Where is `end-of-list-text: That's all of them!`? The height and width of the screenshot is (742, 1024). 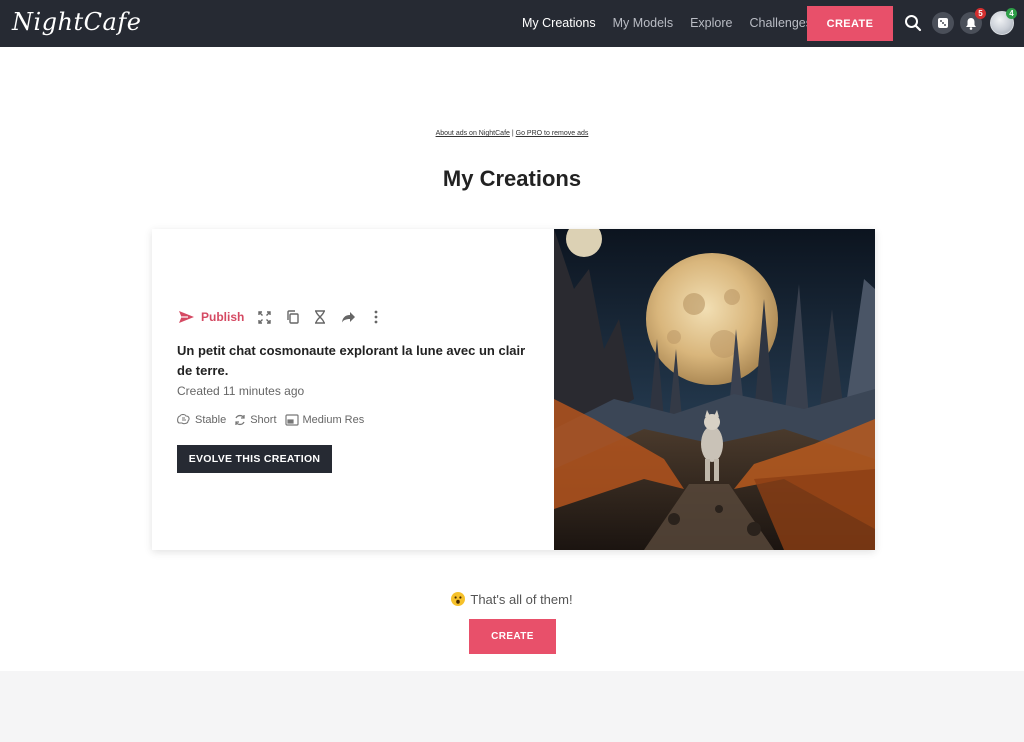 end-of-list-text: That's all of them! is located at coordinates (521, 599).